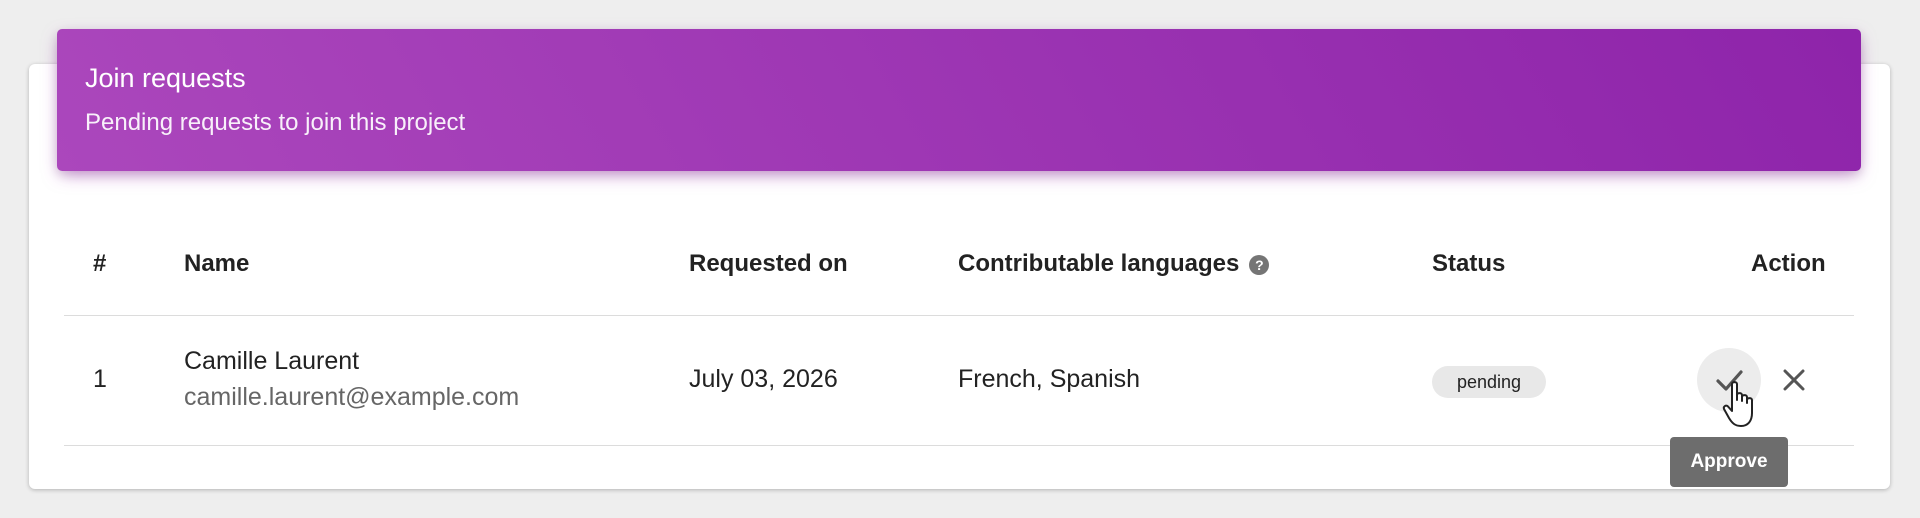 The image size is (1920, 518). I want to click on column-header-status: Status, so click(1469, 263).